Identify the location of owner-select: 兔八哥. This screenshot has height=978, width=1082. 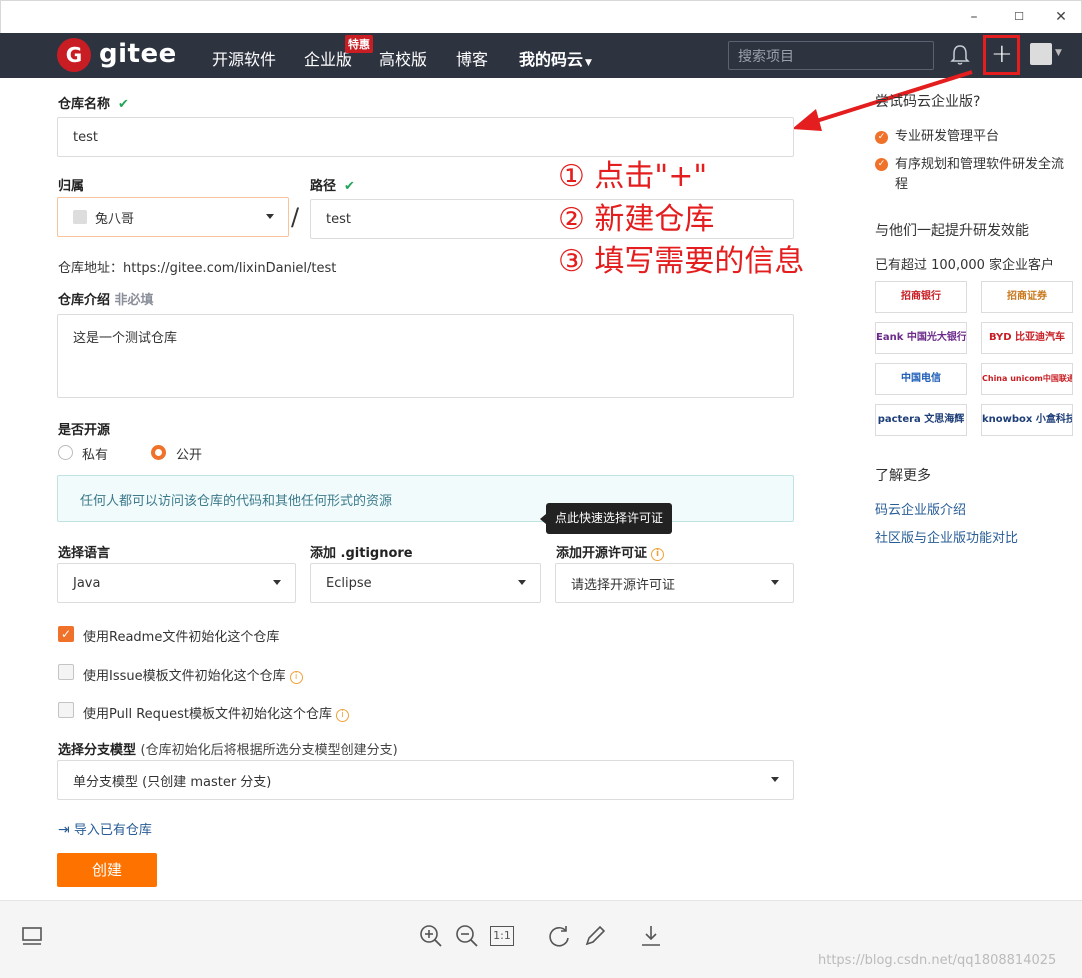
(173, 217).